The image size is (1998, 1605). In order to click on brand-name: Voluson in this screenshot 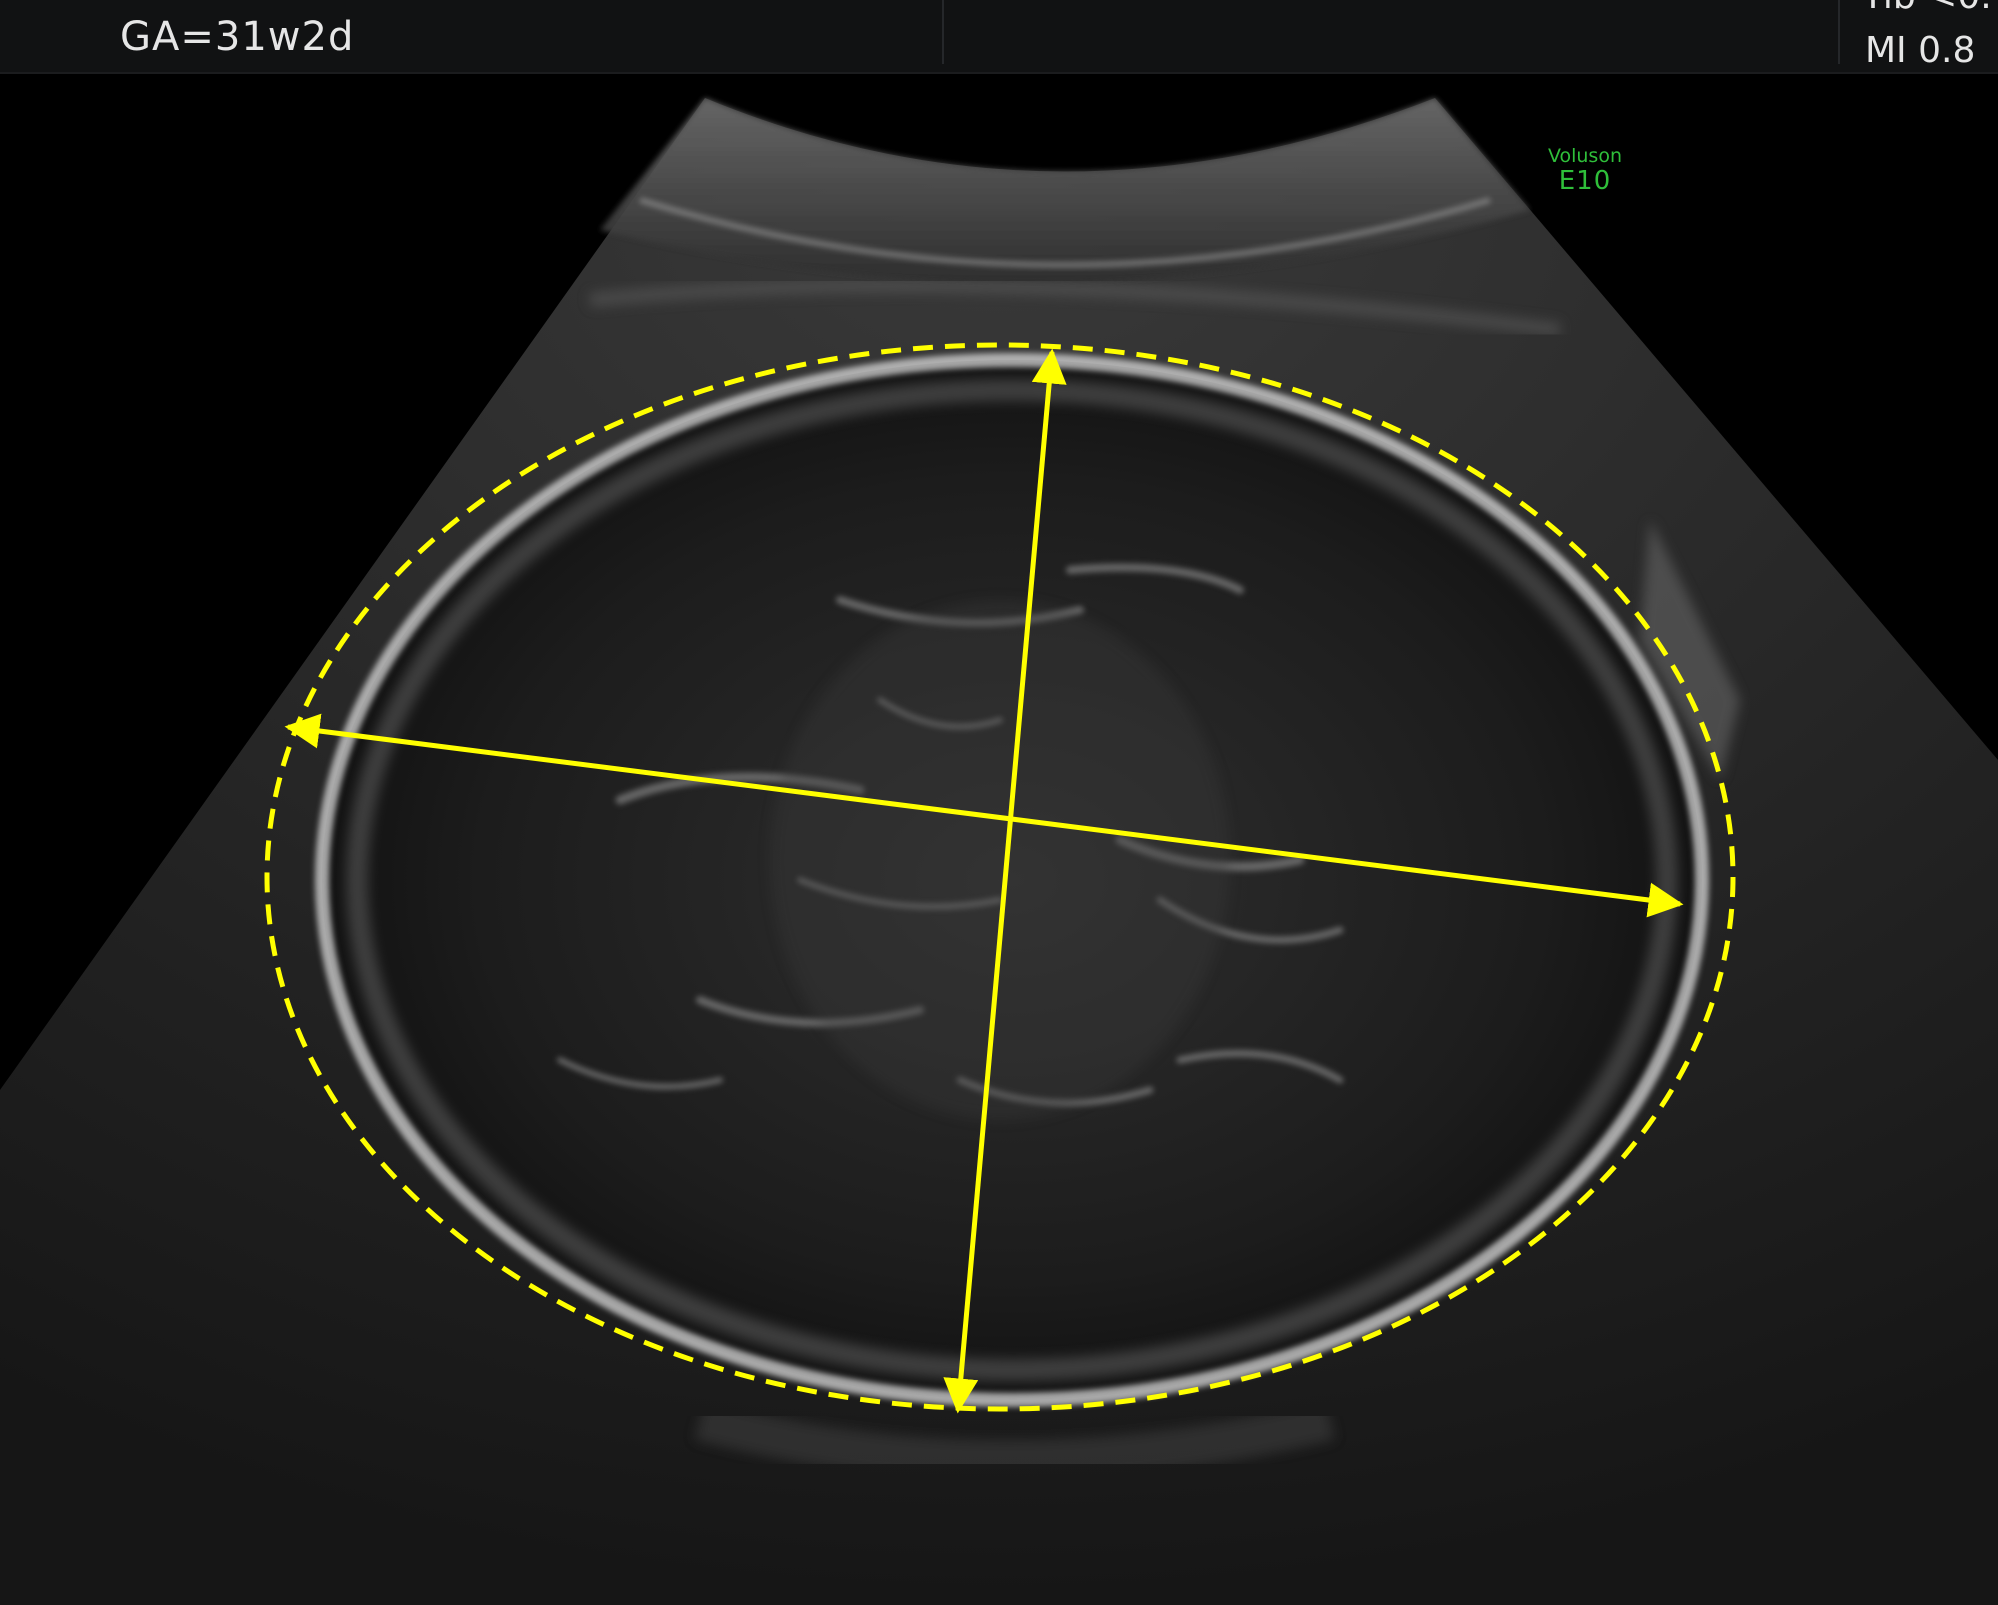, I will do `click(1585, 156)`.